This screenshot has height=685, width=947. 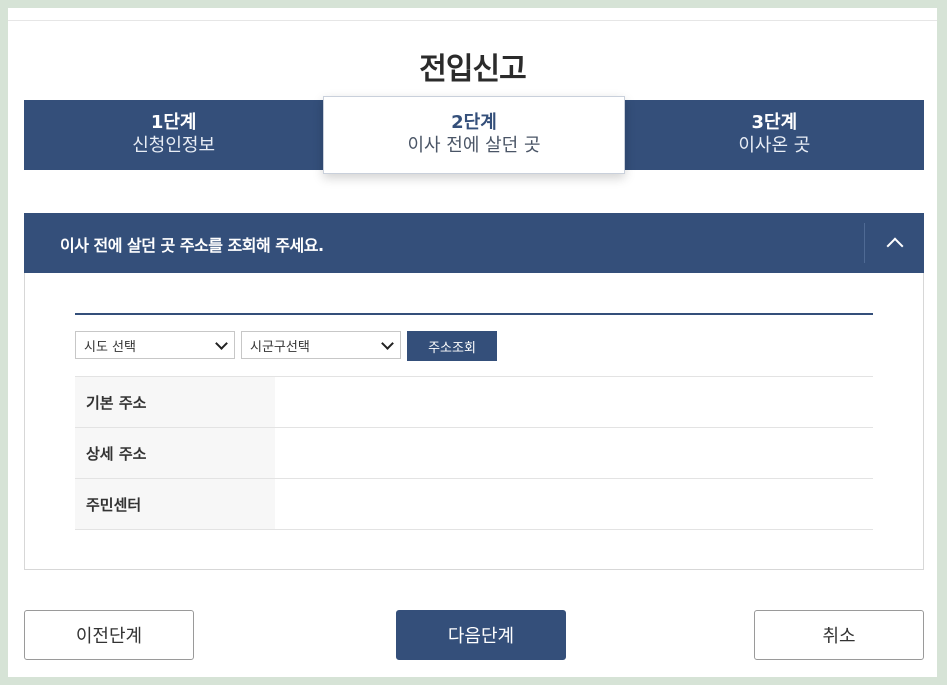 I want to click on table-row: 주민센터, so click(x=474, y=504).